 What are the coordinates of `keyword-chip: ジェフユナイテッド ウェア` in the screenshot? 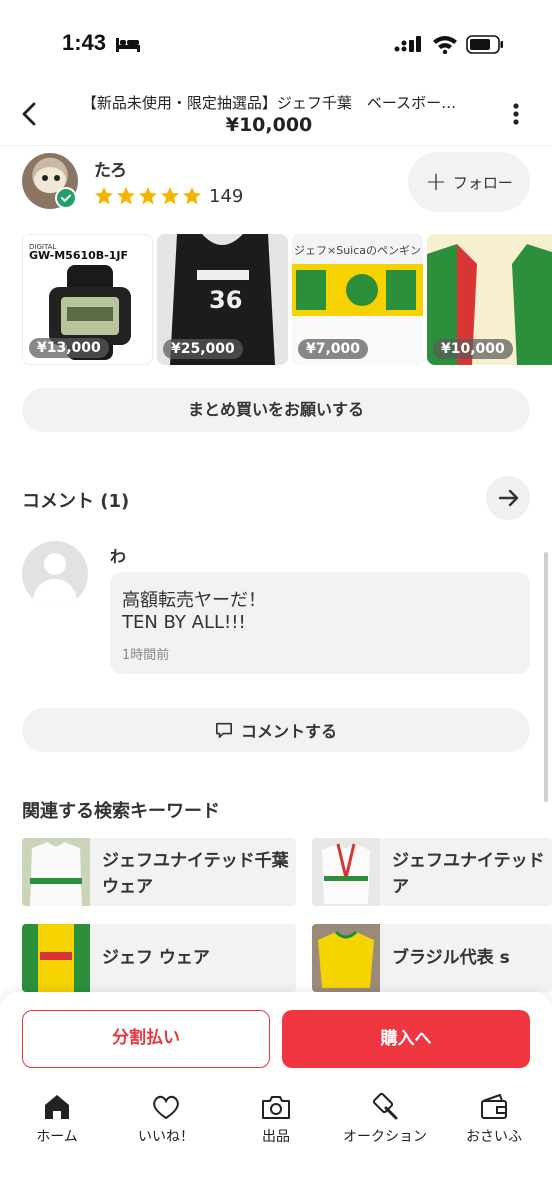 It's located at (432, 872).